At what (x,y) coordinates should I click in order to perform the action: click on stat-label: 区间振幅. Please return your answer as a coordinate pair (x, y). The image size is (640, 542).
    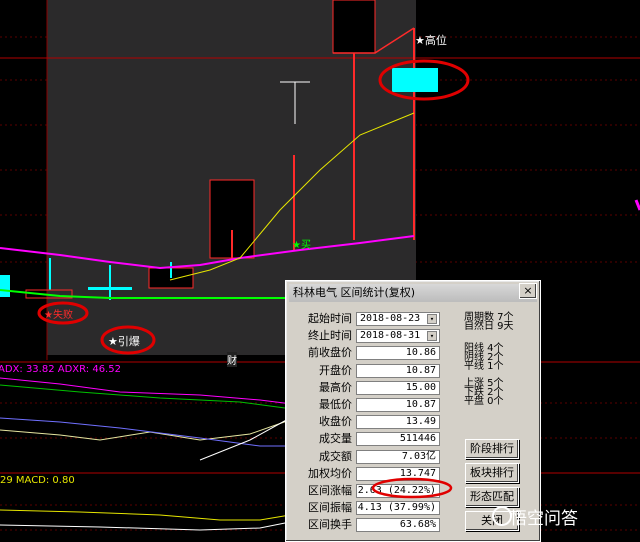
    Looking at the image, I should click on (330, 508).